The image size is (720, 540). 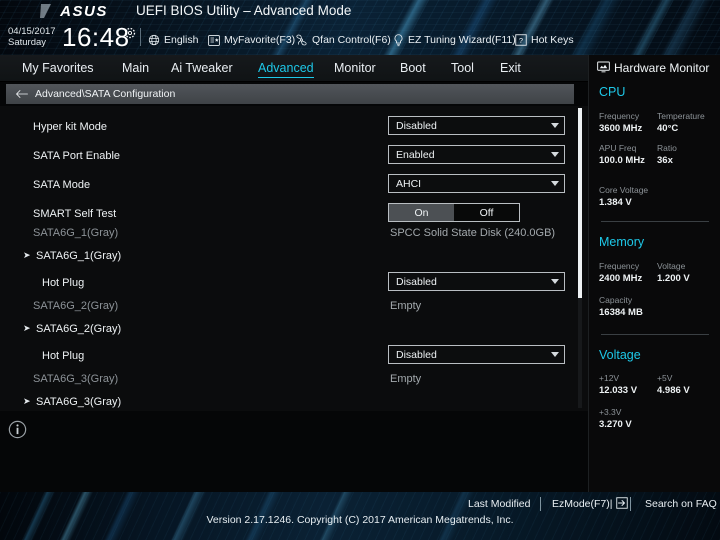 I want to click on tab-label: Advanced, so click(x=286, y=68).